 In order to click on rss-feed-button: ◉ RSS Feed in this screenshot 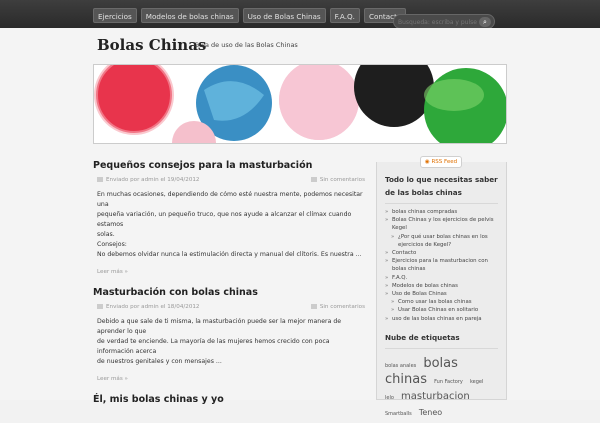, I will do `click(441, 162)`.